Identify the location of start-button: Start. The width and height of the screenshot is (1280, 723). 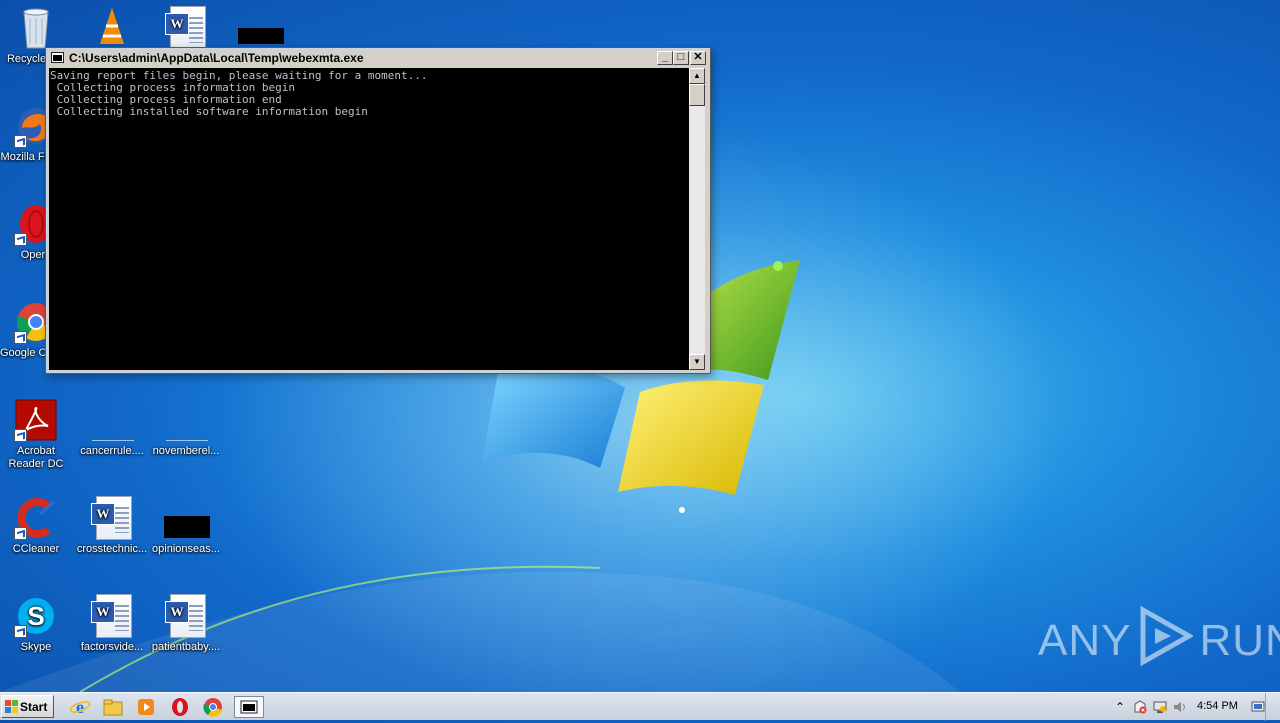
(27, 706).